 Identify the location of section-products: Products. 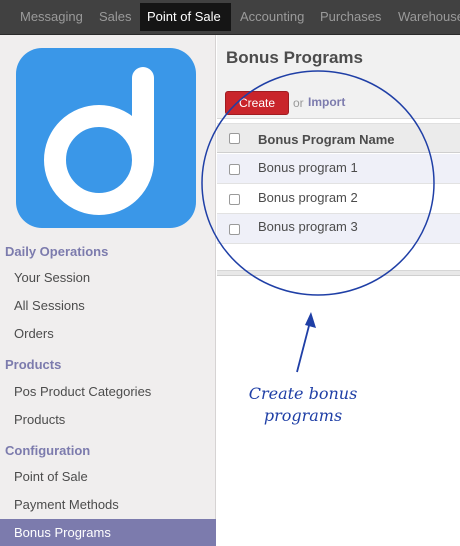
(33, 364).